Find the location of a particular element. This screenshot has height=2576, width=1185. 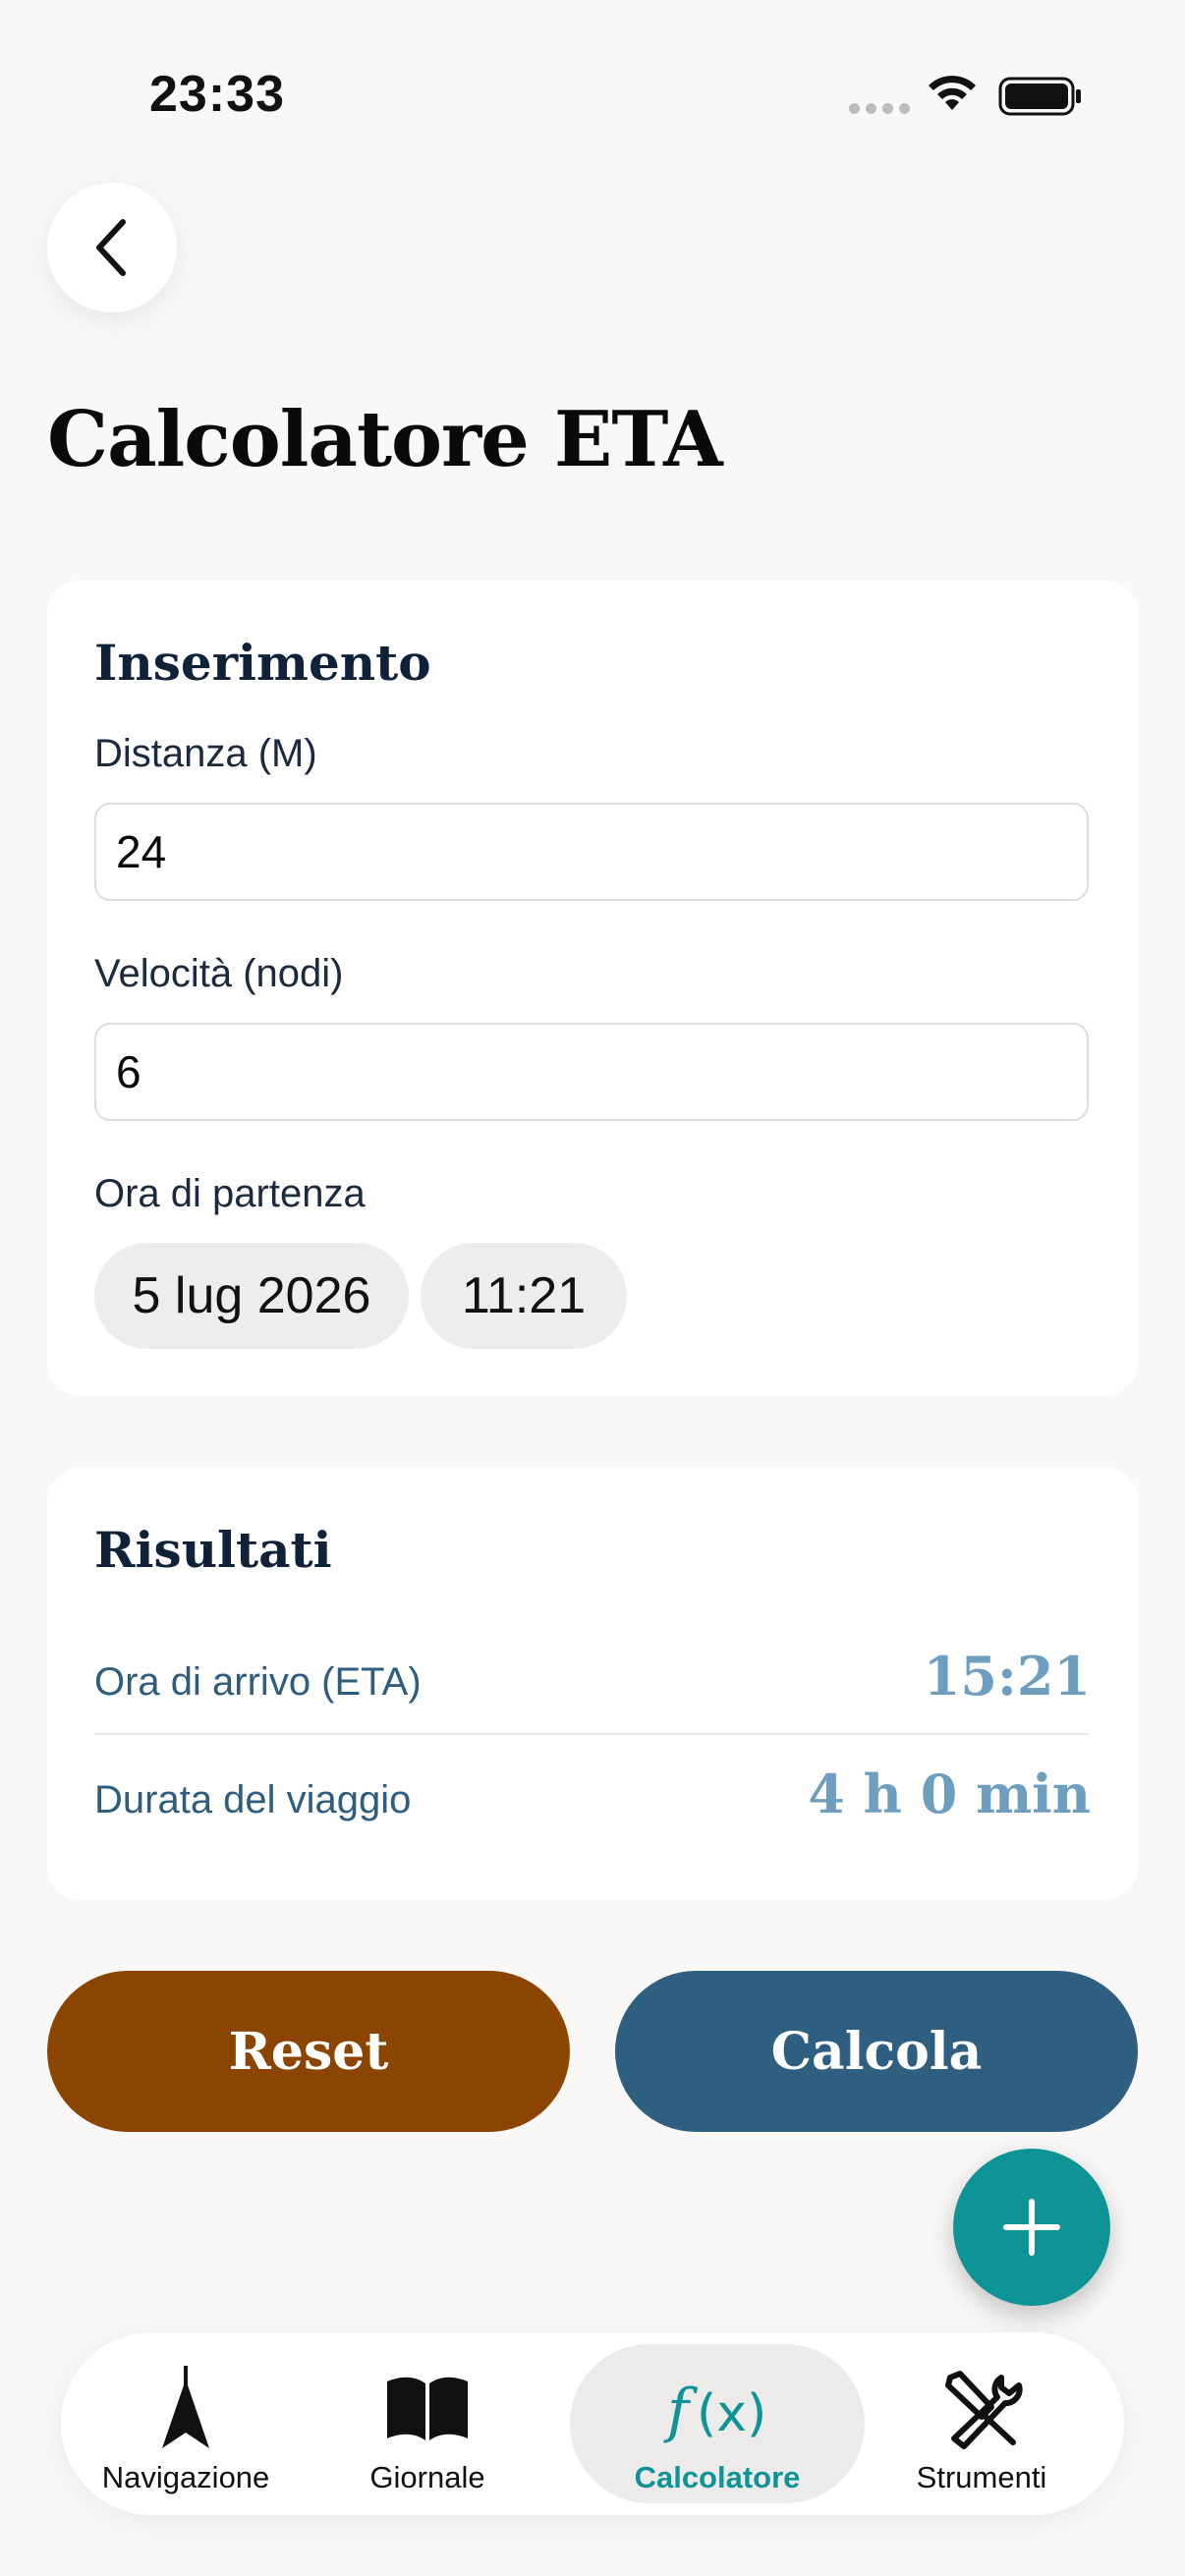

signal-dots-icon is located at coordinates (880, 108).